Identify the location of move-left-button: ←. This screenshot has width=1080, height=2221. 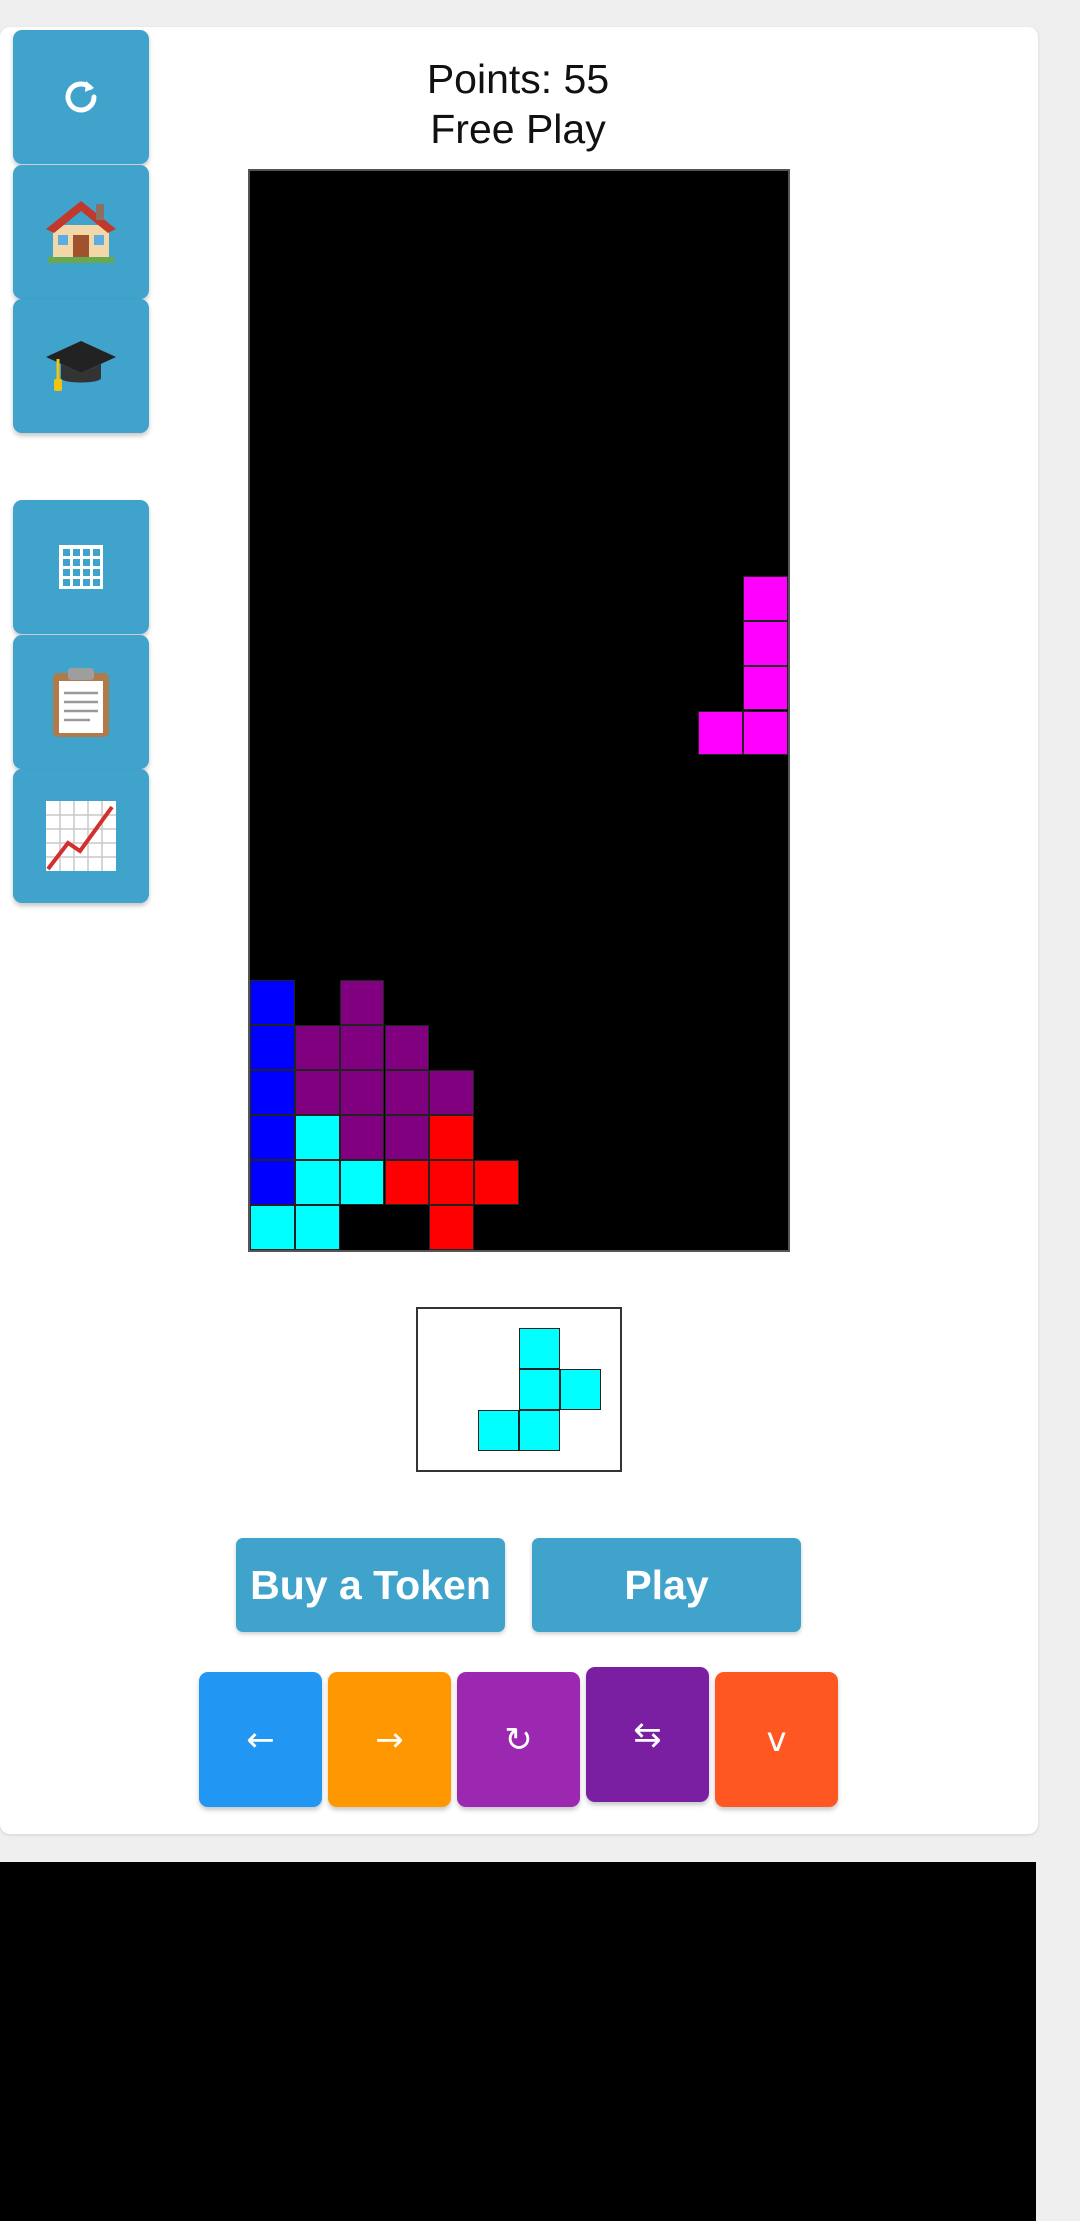
(260, 1739).